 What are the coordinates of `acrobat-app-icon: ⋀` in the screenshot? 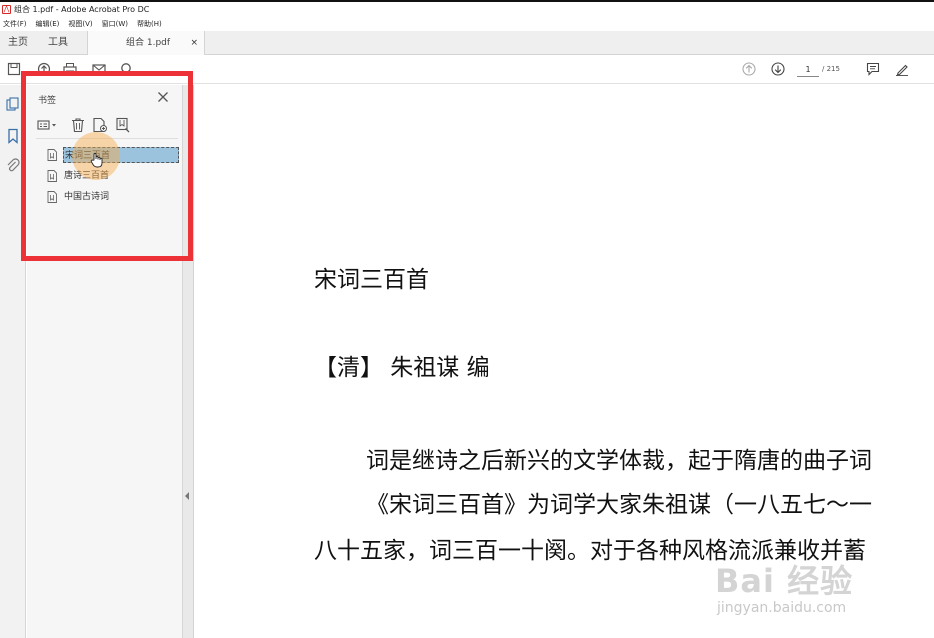 It's located at (6, 9).